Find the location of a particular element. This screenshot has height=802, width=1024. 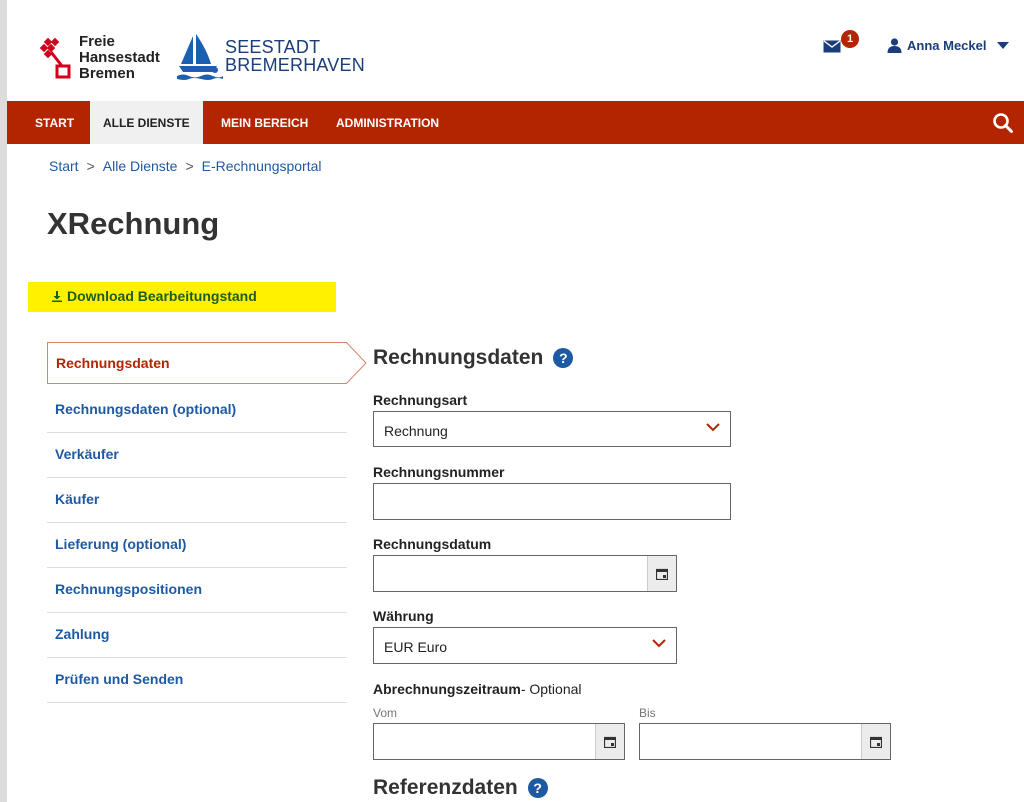

sidenav-item-lieferung: Lieferung (optional) is located at coordinates (197, 545).